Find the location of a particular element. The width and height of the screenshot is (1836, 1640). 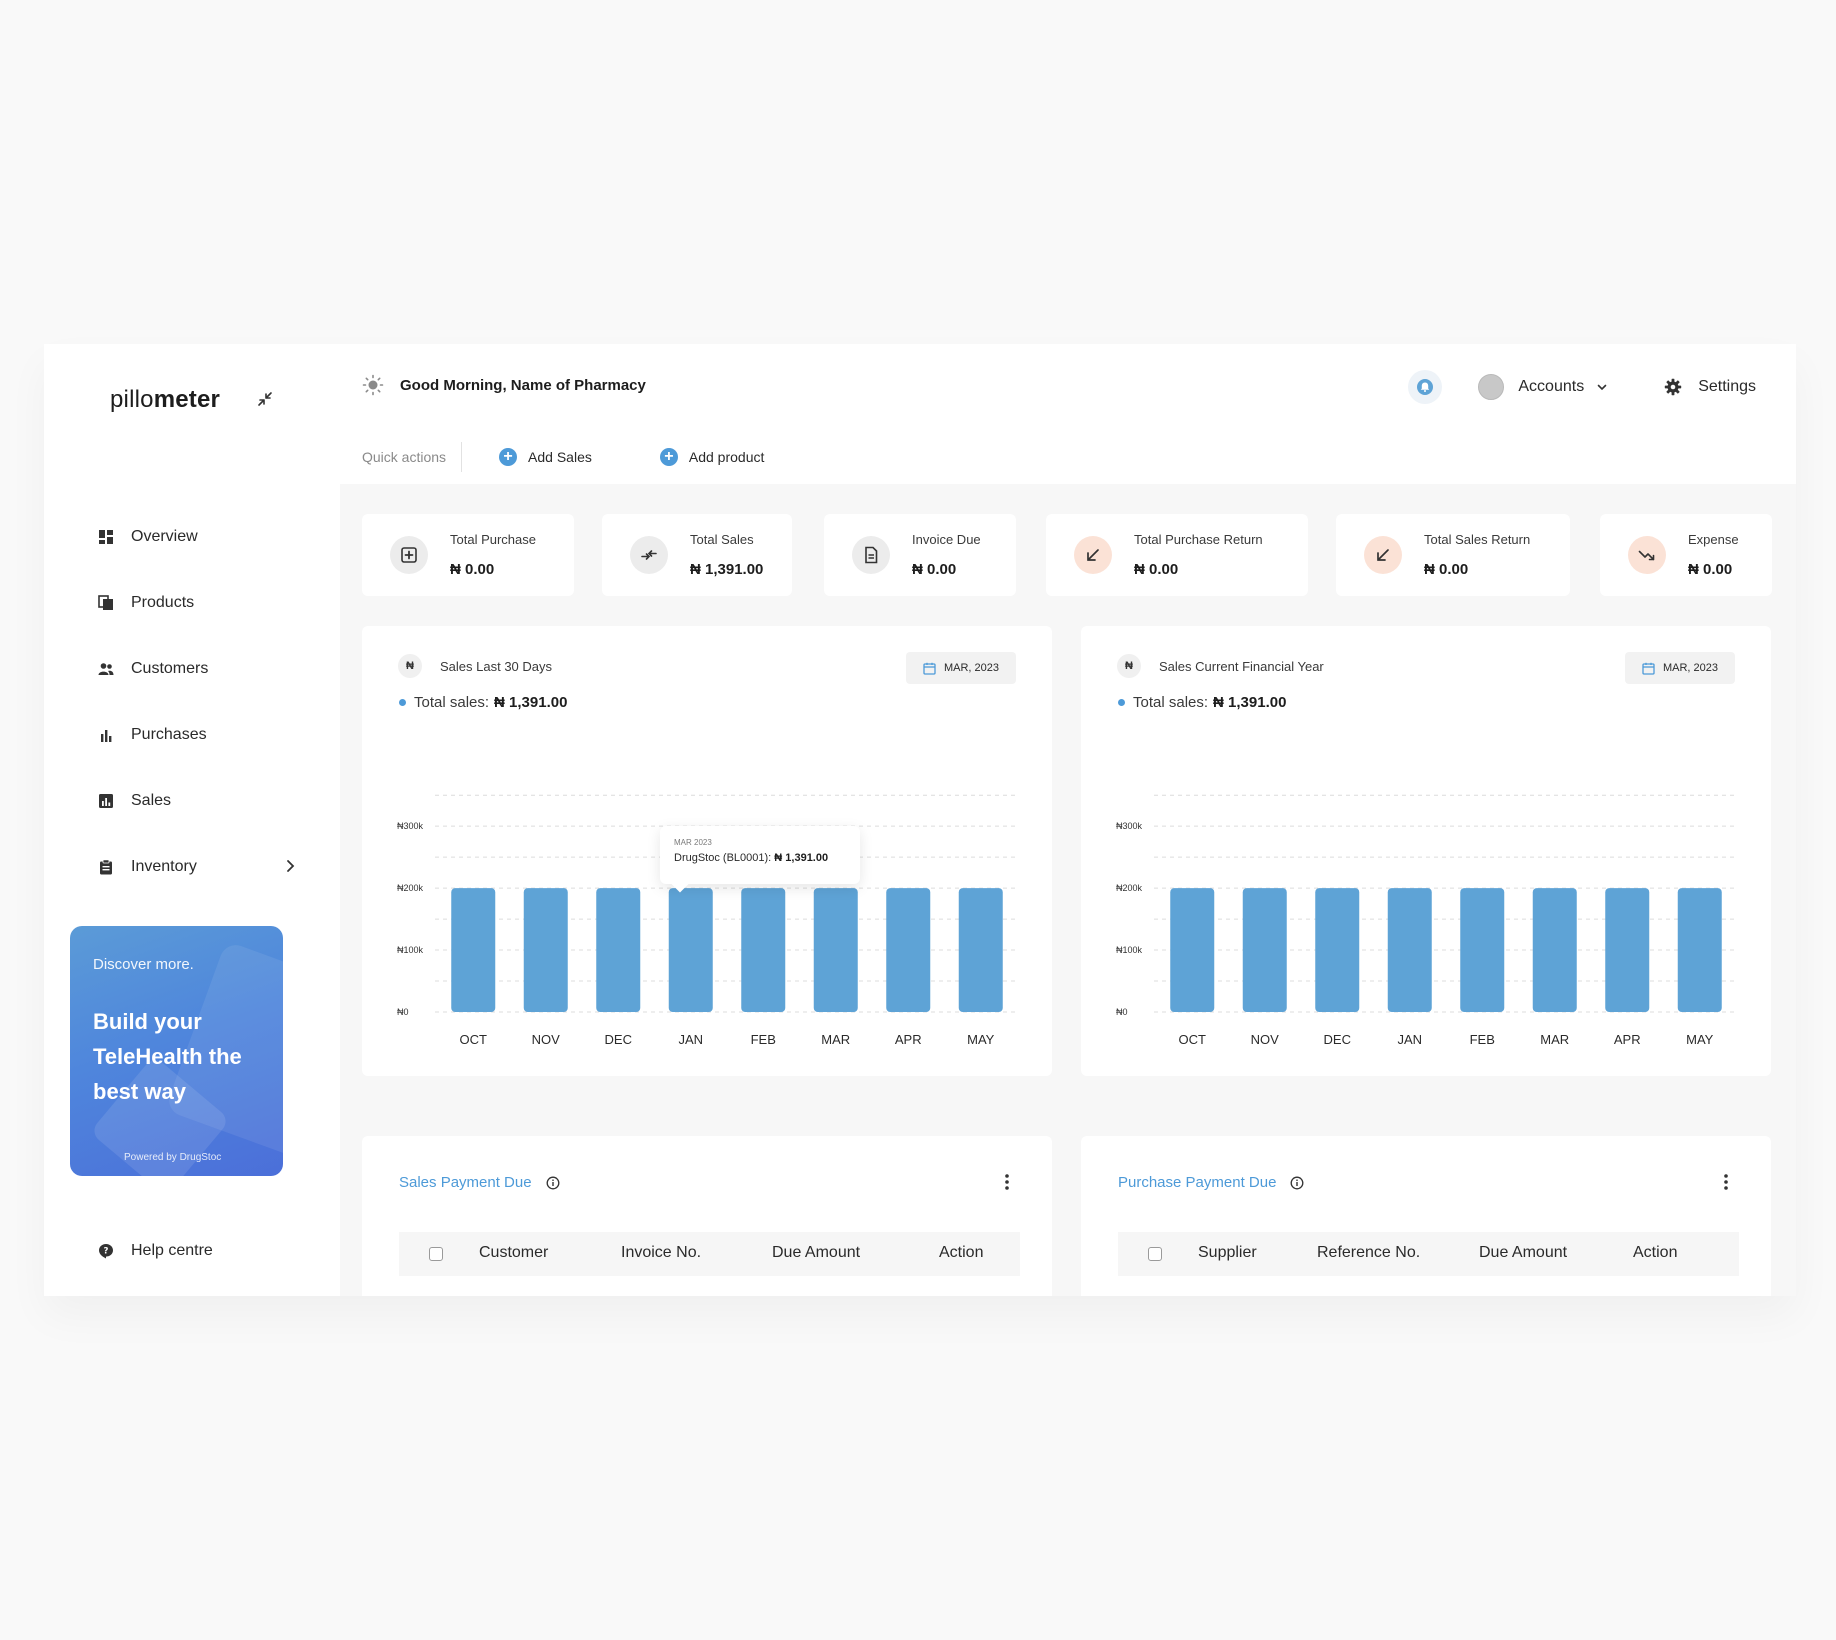

y-tick-label: ₦0 is located at coordinates (403, 1012).